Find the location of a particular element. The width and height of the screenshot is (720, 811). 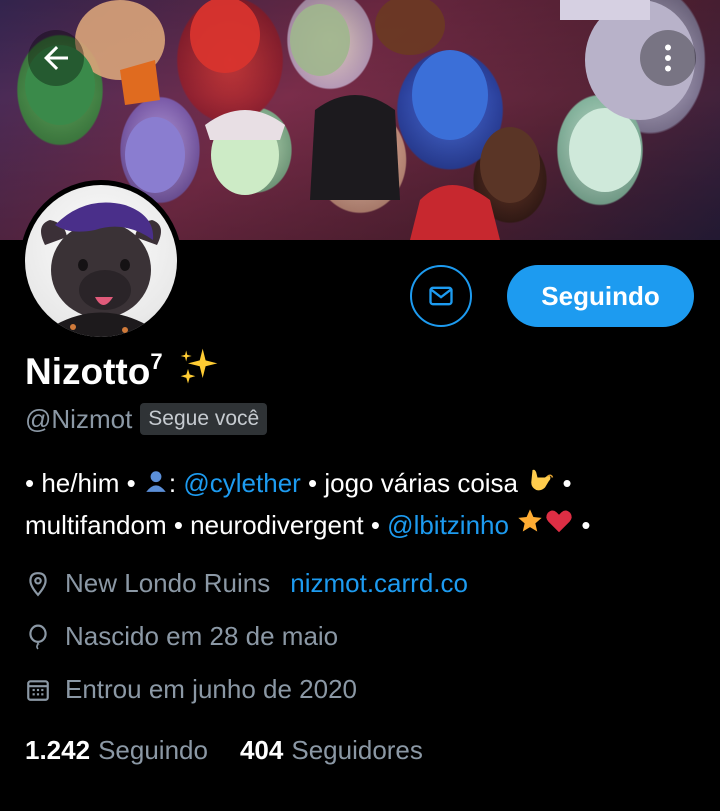

avatar-image is located at coordinates (101, 261).